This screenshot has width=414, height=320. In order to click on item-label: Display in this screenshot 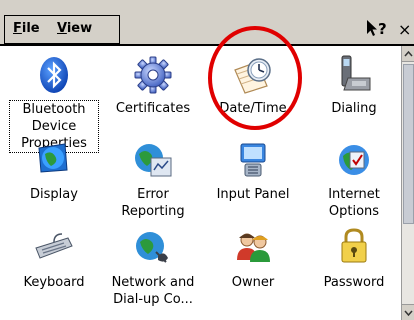, I will do `click(54, 194)`.